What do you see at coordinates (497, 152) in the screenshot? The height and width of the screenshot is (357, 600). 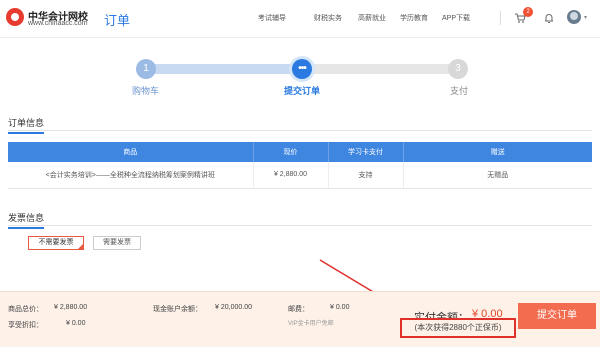 I see `column-header: 赠送` at bounding box center [497, 152].